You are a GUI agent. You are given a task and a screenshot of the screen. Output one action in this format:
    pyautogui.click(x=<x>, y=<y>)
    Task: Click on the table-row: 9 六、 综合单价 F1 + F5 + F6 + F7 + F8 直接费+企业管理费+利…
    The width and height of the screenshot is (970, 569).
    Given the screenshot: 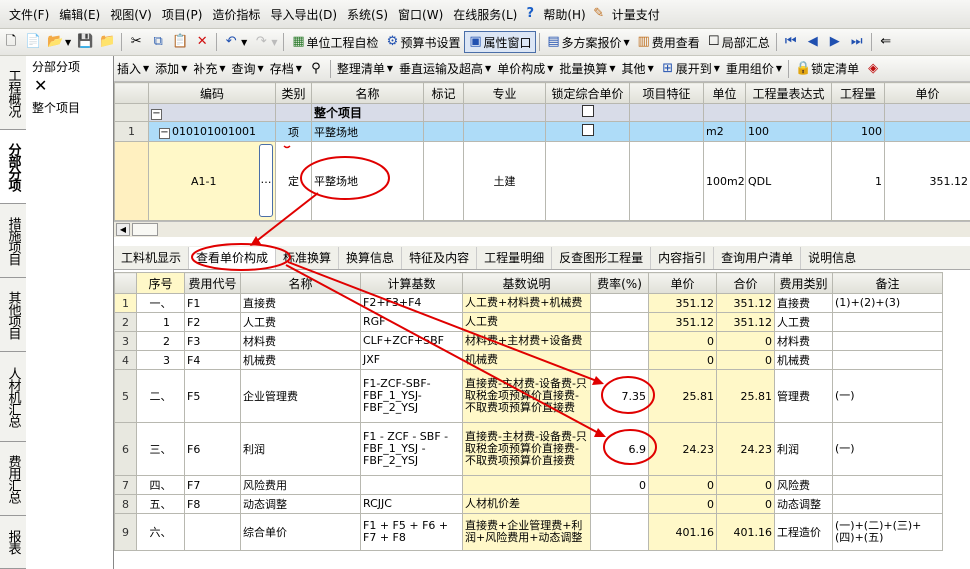 What is the action you would take?
    pyautogui.click(x=528, y=532)
    